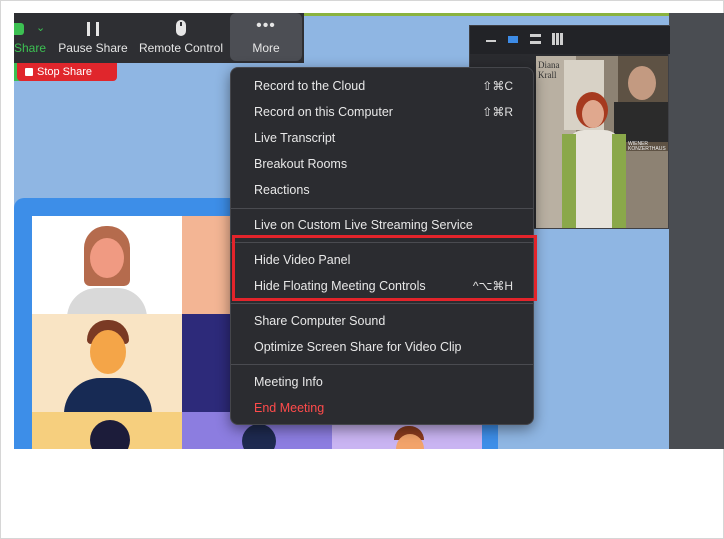  Describe the element at coordinates (34, 37) in the screenshot. I see `share-button: ⌄ Share` at that location.